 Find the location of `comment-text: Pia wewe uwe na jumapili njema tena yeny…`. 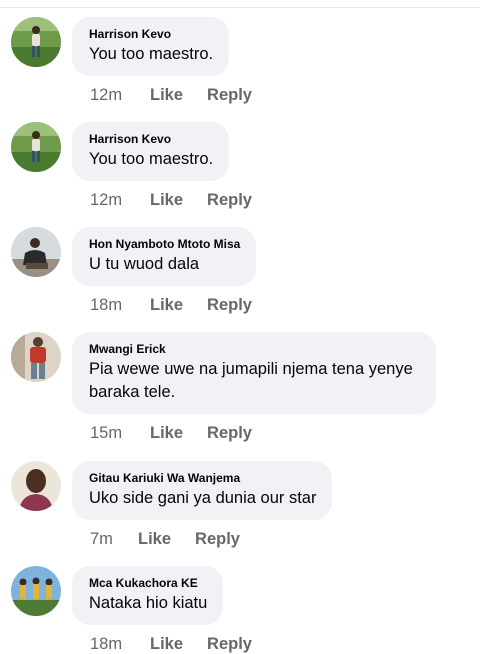

comment-text: Pia wewe uwe na jumapili njema tena yeny… is located at coordinates (251, 380).